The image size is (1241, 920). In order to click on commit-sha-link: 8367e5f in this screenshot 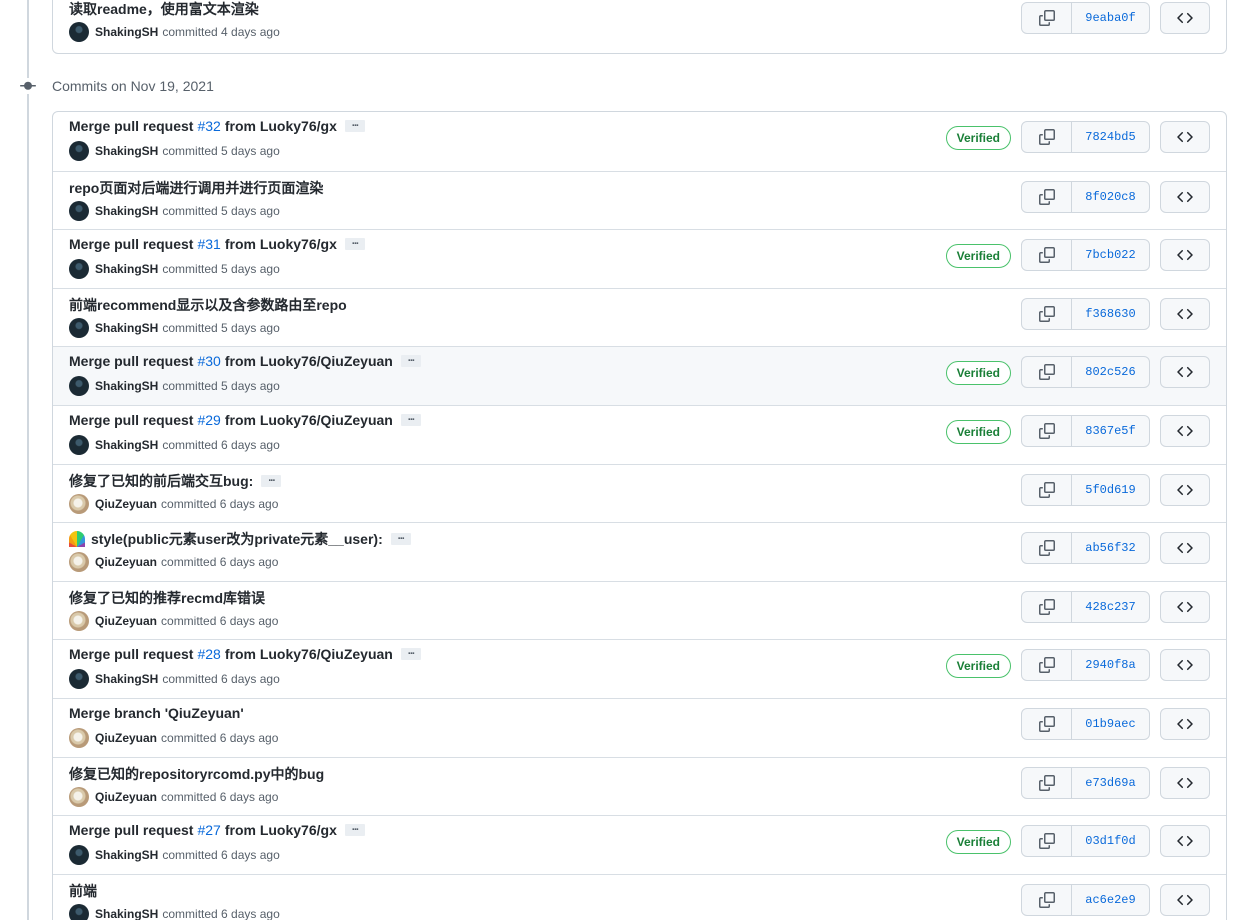, I will do `click(1110, 431)`.